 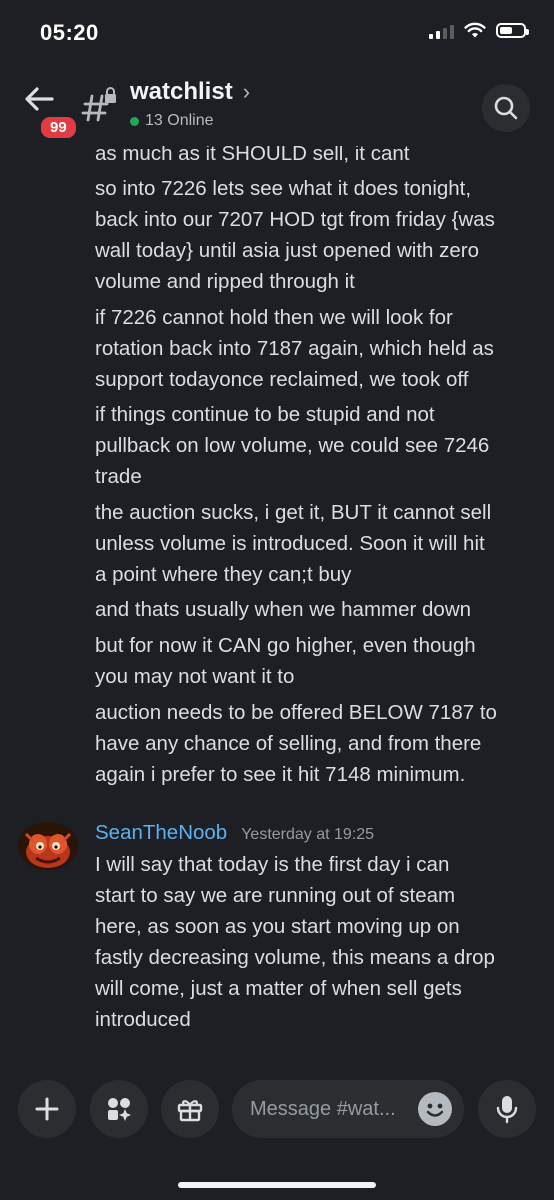 I want to click on message-line: and thats usually when we hammer down, so click(x=283, y=609).